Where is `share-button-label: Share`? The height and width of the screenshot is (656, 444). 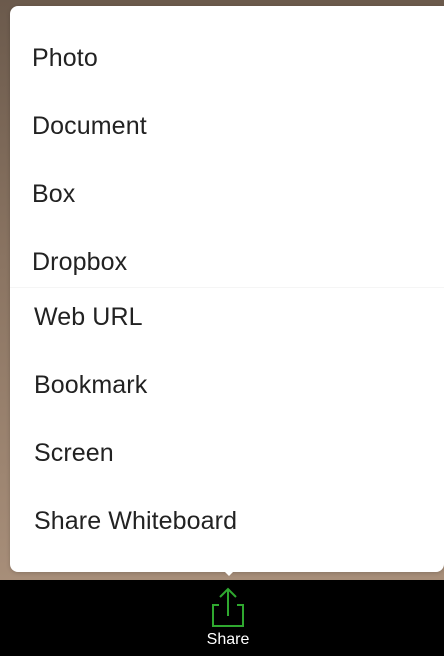 share-button-label: Share is located at coordinates (228, 639).